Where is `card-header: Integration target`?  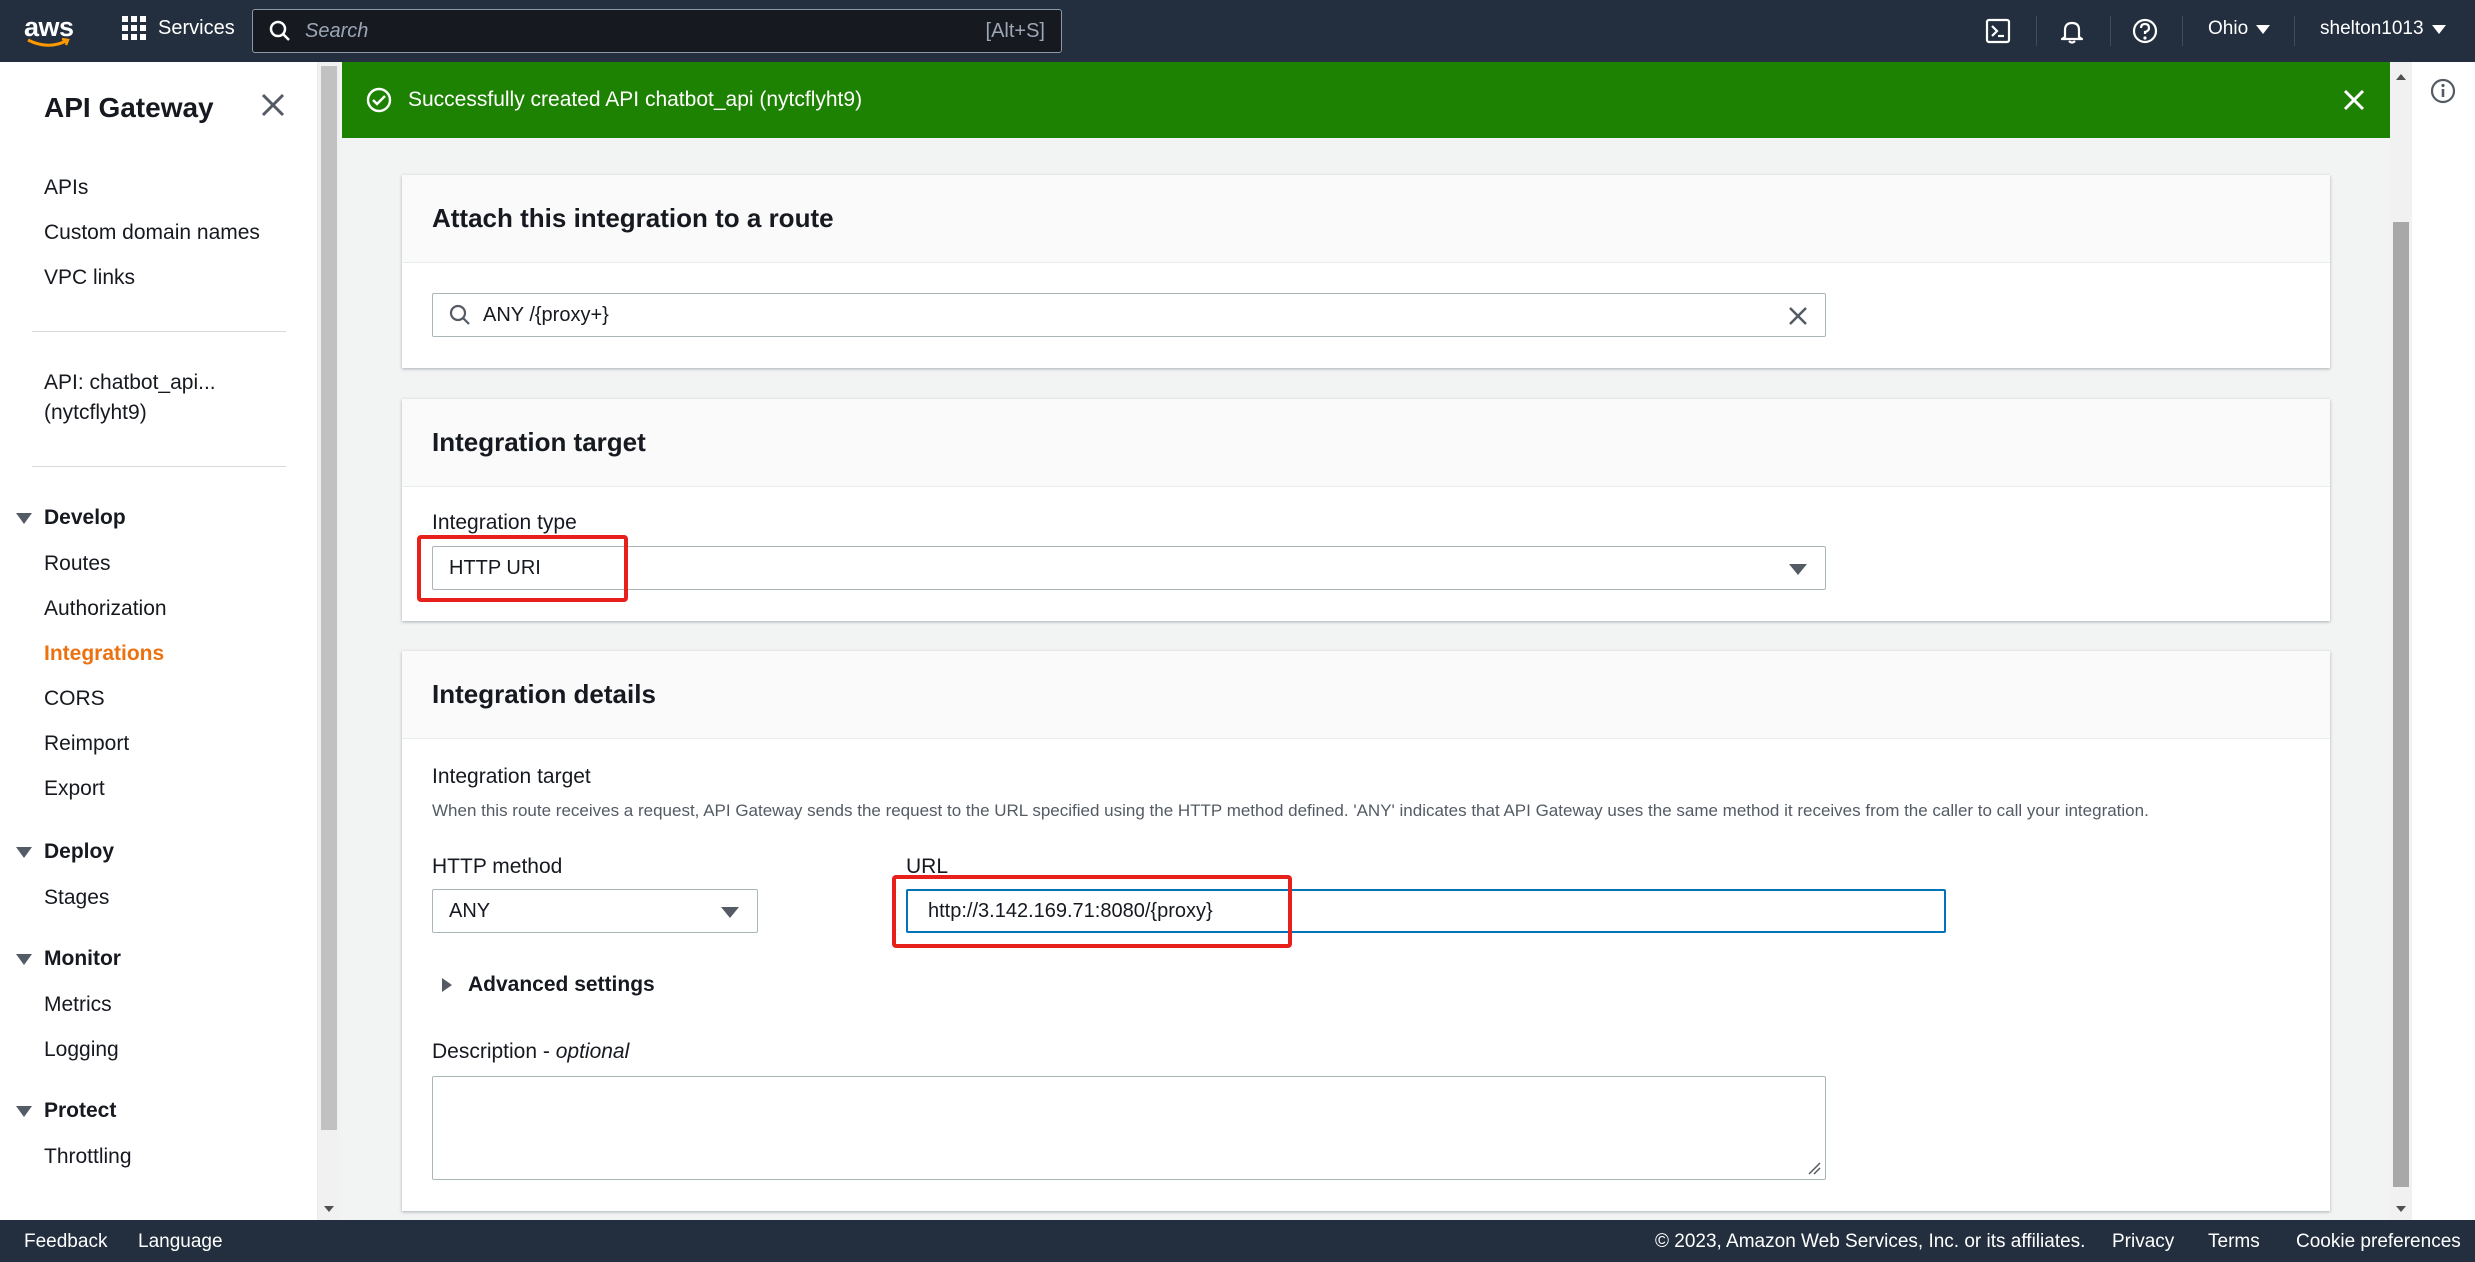
card-header: Integration target is located at coordinates (1366, 443).